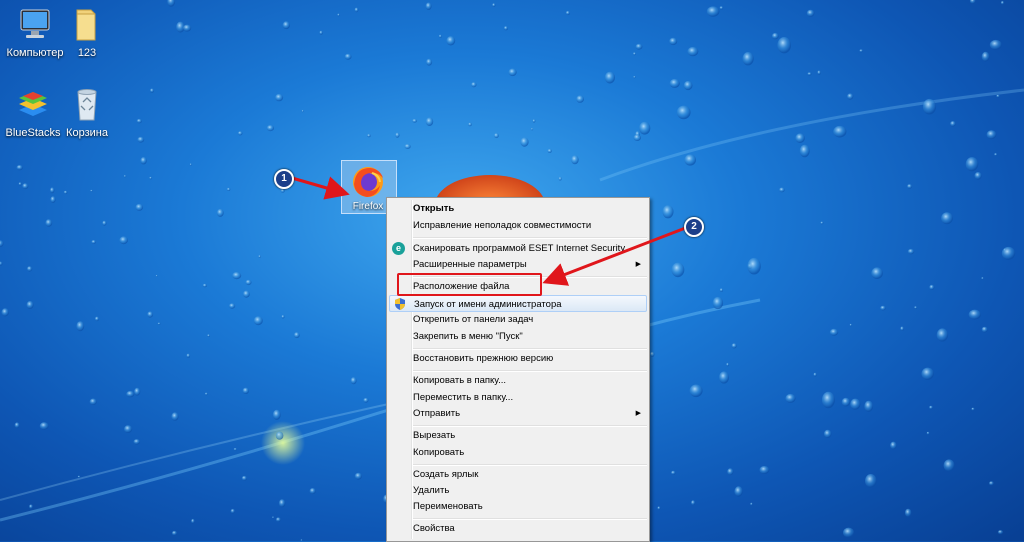  Describe the element at coordinates (398, 248) in the screenshot. I see `eset-icon: e` at that location.